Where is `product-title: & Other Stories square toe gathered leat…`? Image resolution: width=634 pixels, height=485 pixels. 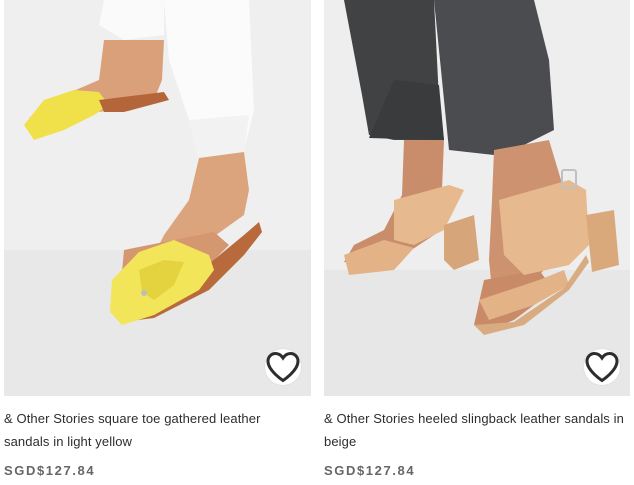
product-title: & Other Stories square toe gathered leat… is located at coordinates (157, 430).